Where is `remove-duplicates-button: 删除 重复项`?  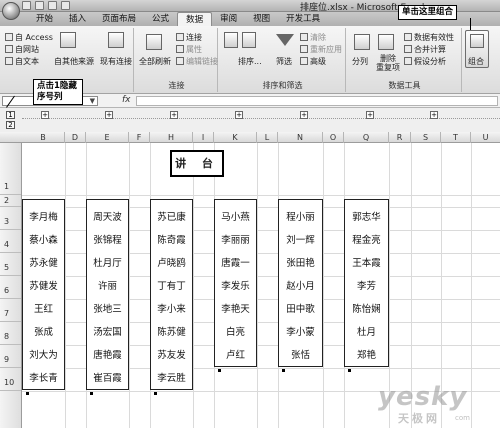 remove-duplicates-button: 删除 重复项 is located at coordinates (388, 63).